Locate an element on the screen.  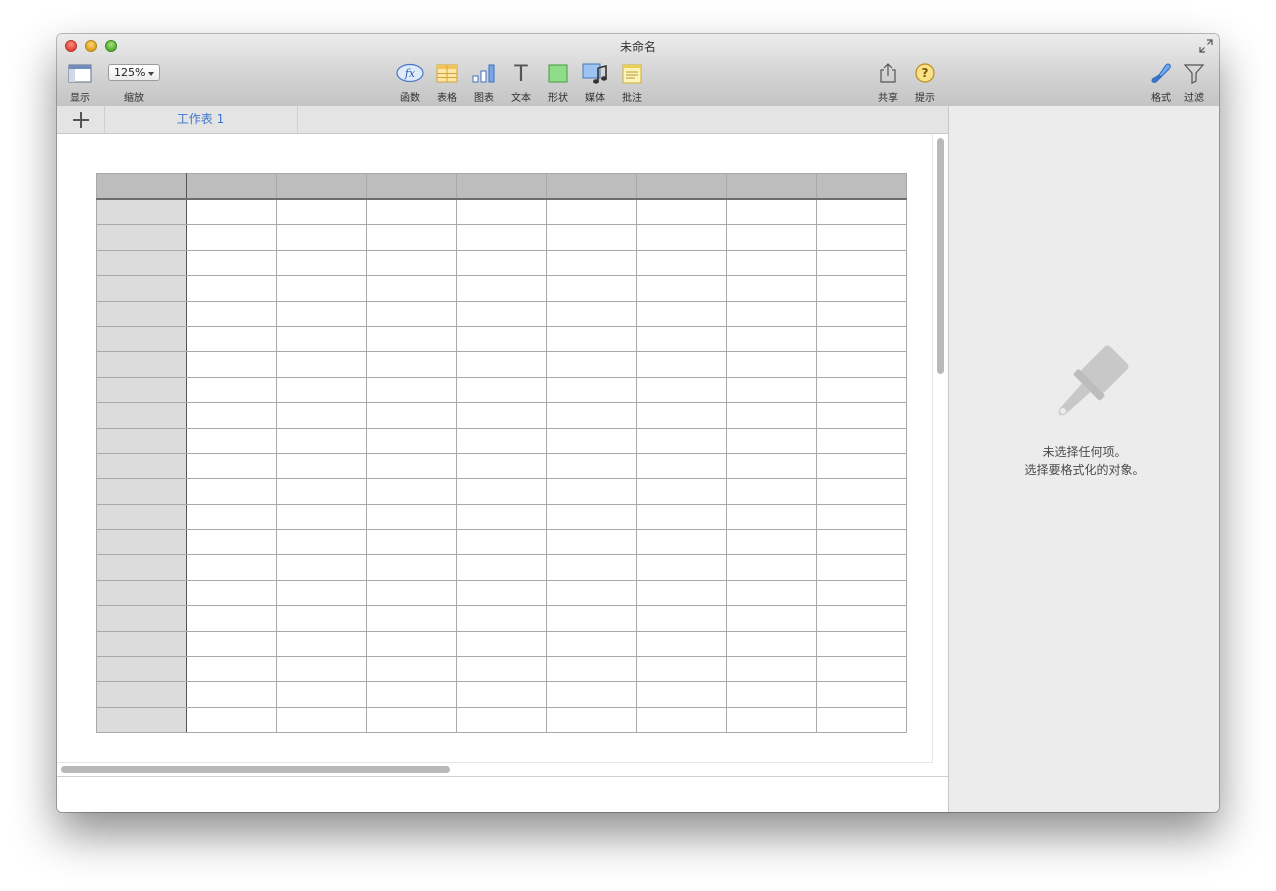
text-button: T 文本 is located at coordinates (521, 82).